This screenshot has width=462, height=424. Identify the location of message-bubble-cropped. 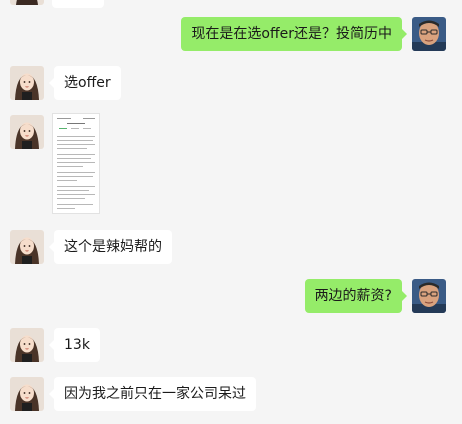
(78, 4).